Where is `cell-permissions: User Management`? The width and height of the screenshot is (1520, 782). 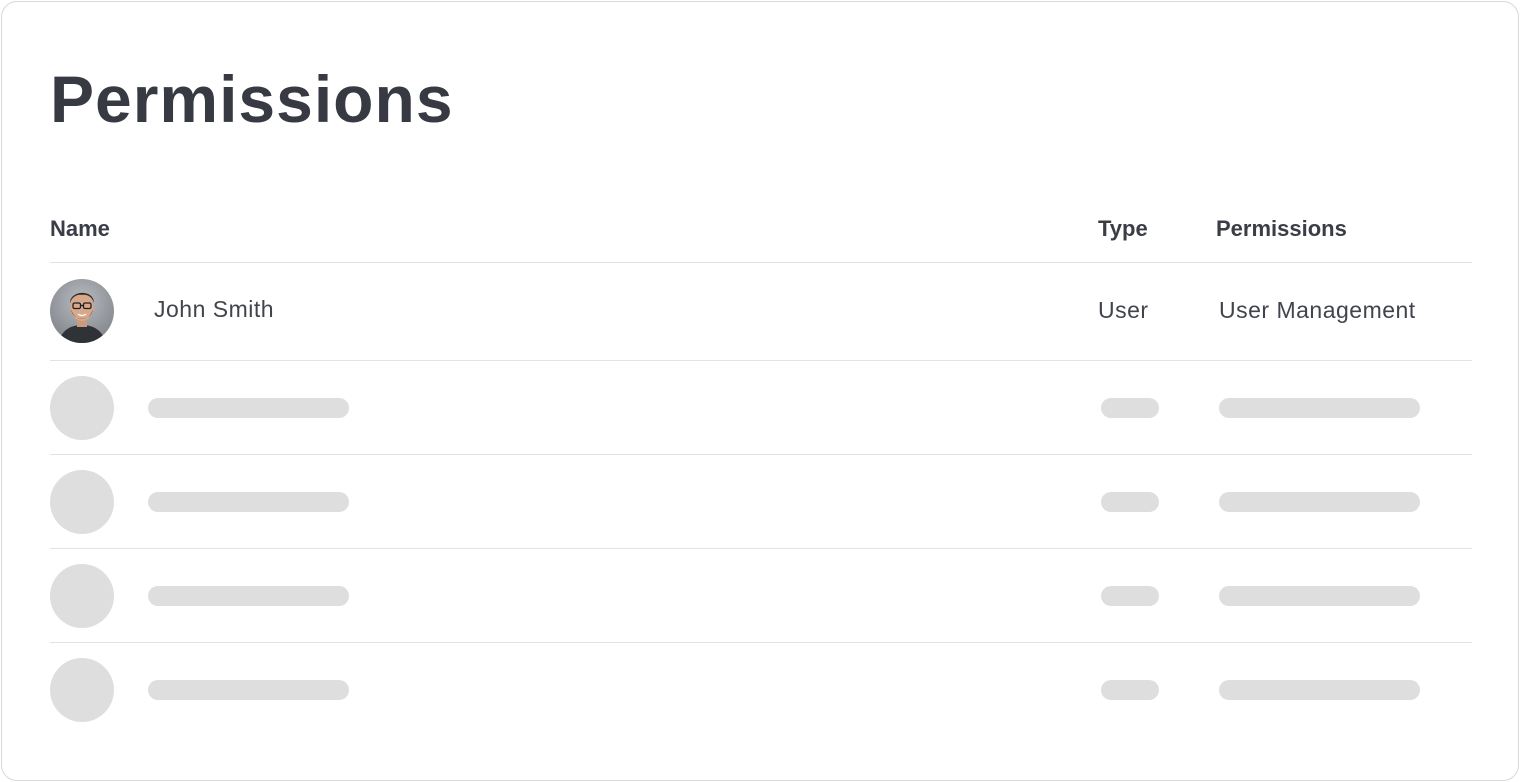 cell-permissions: User Management is located at coordinates (1317, 310).